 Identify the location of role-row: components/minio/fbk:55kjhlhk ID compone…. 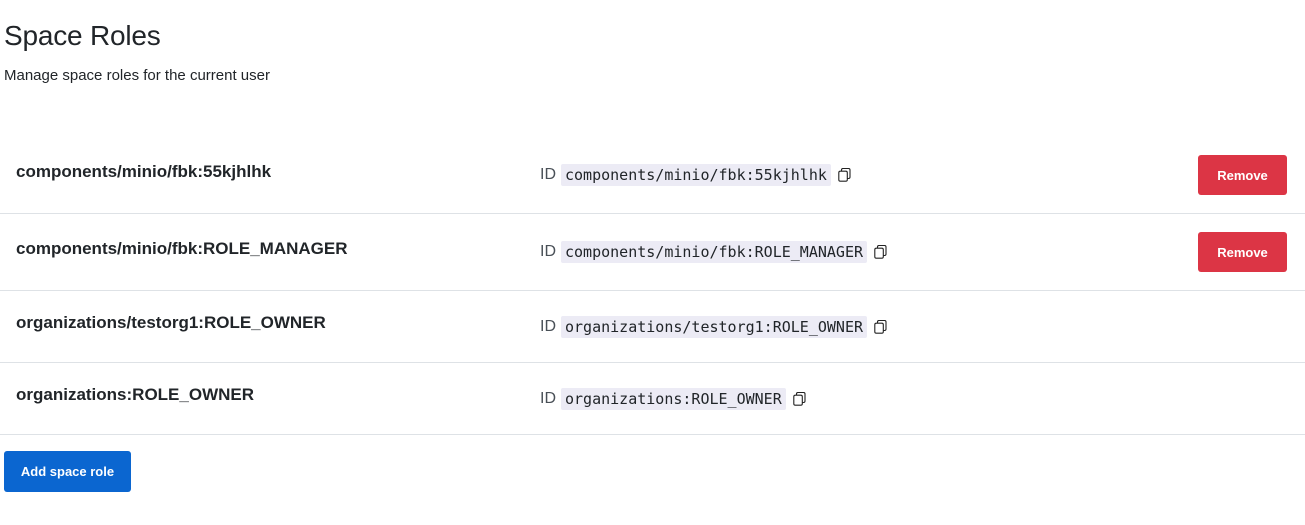
(652, 175).